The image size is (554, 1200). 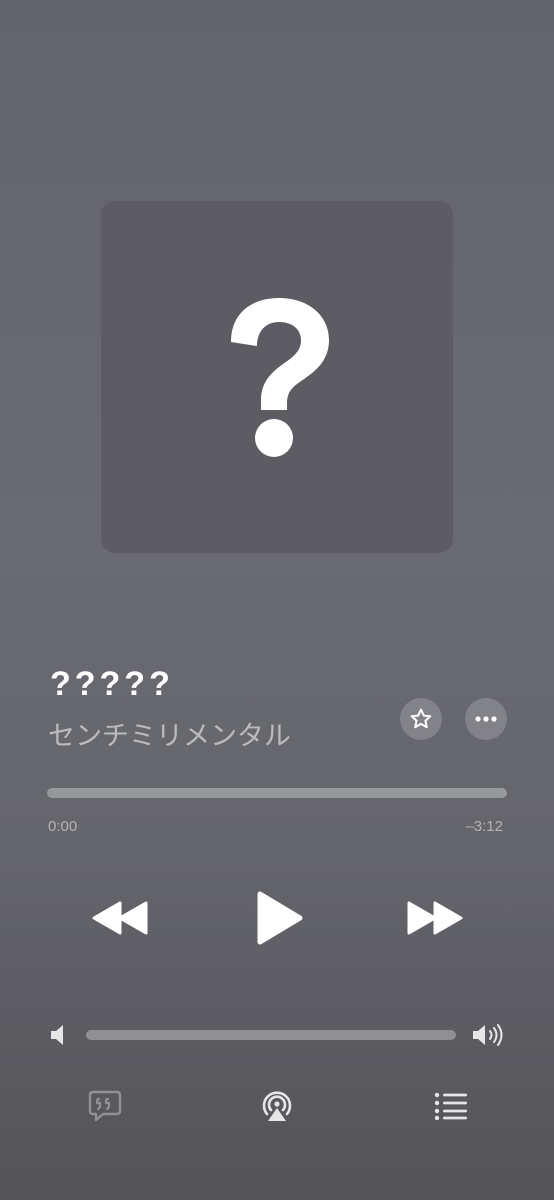 I want to click on track-artist: センチミリメンタル, so click(x=169, y=736).